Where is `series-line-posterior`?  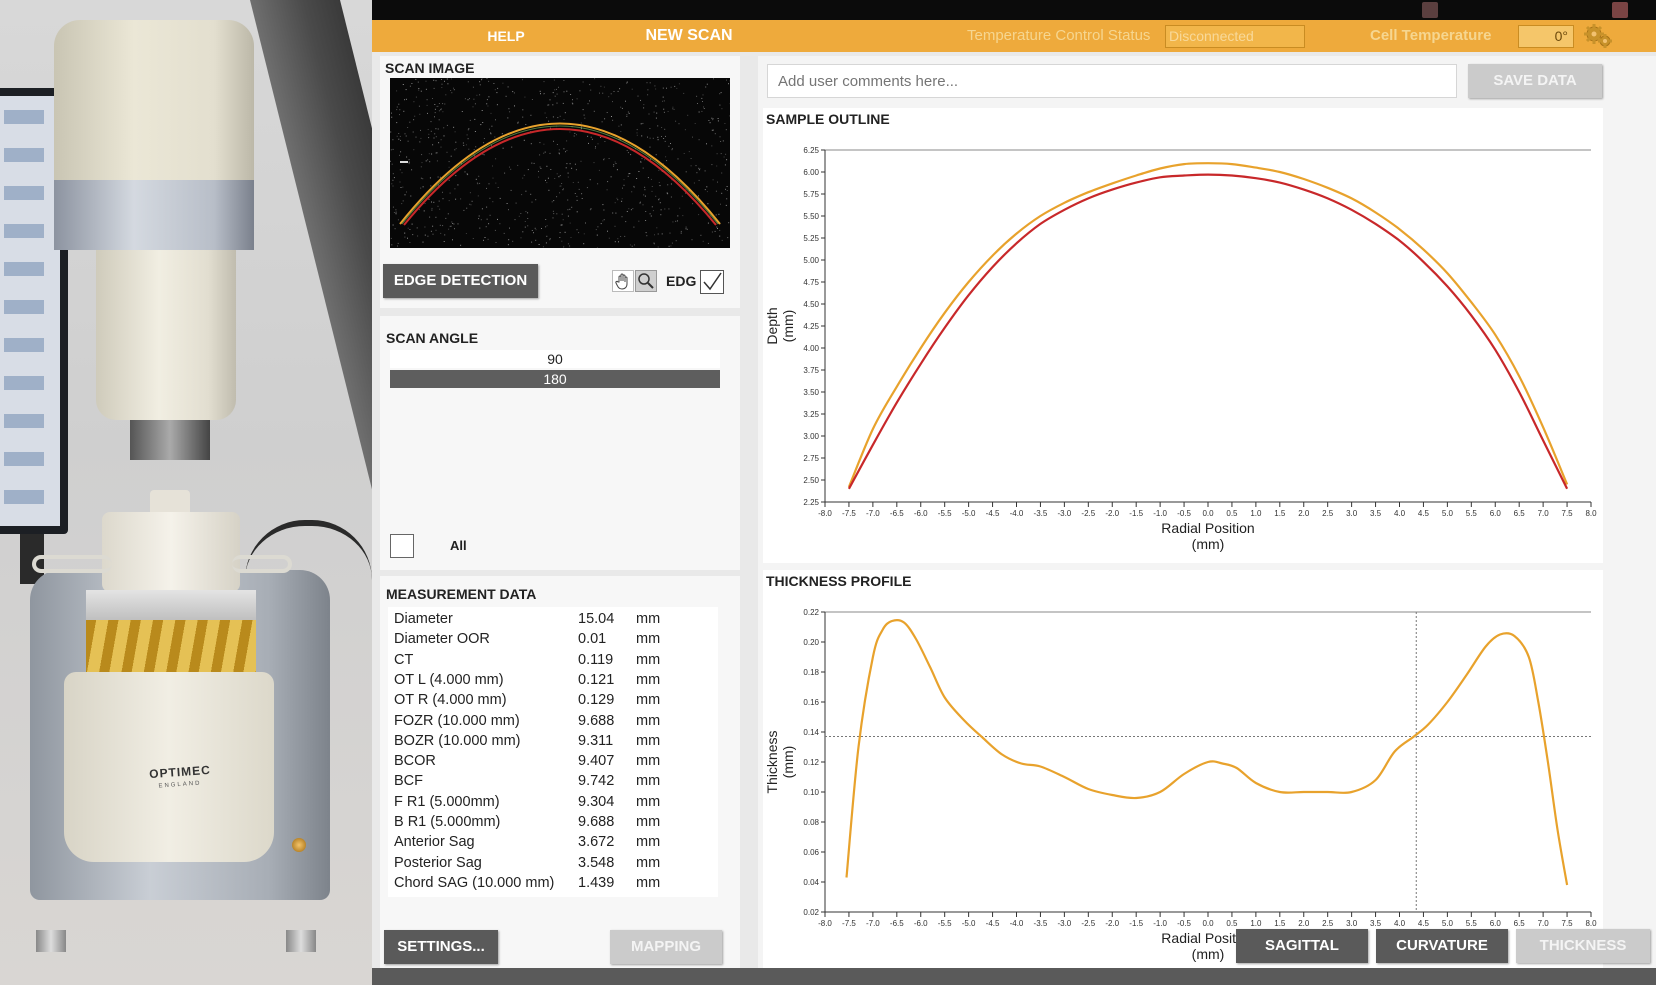
series-line-posterior is located at coordinates (1208, 331).